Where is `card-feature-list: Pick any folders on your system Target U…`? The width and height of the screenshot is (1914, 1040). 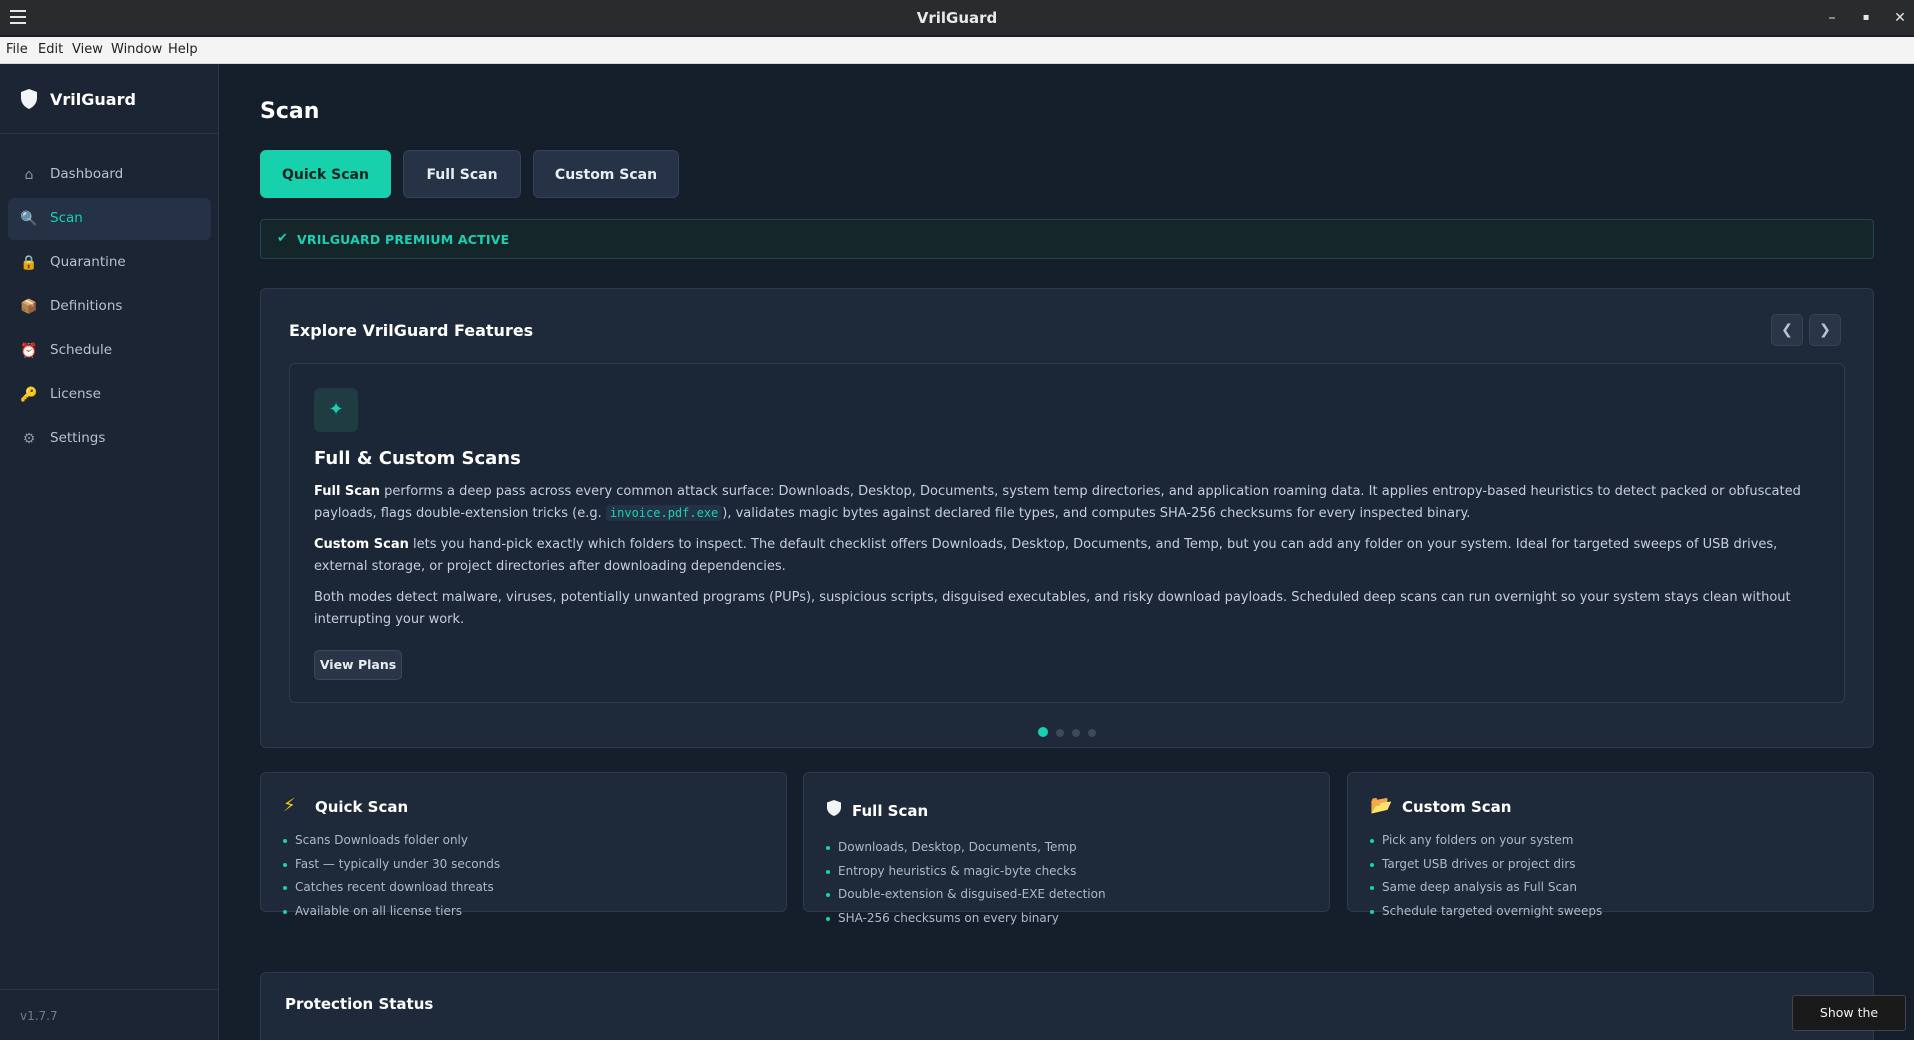 card-feature-list: Pick any folders on your system Target U… is located at coordinates (1486, 876).